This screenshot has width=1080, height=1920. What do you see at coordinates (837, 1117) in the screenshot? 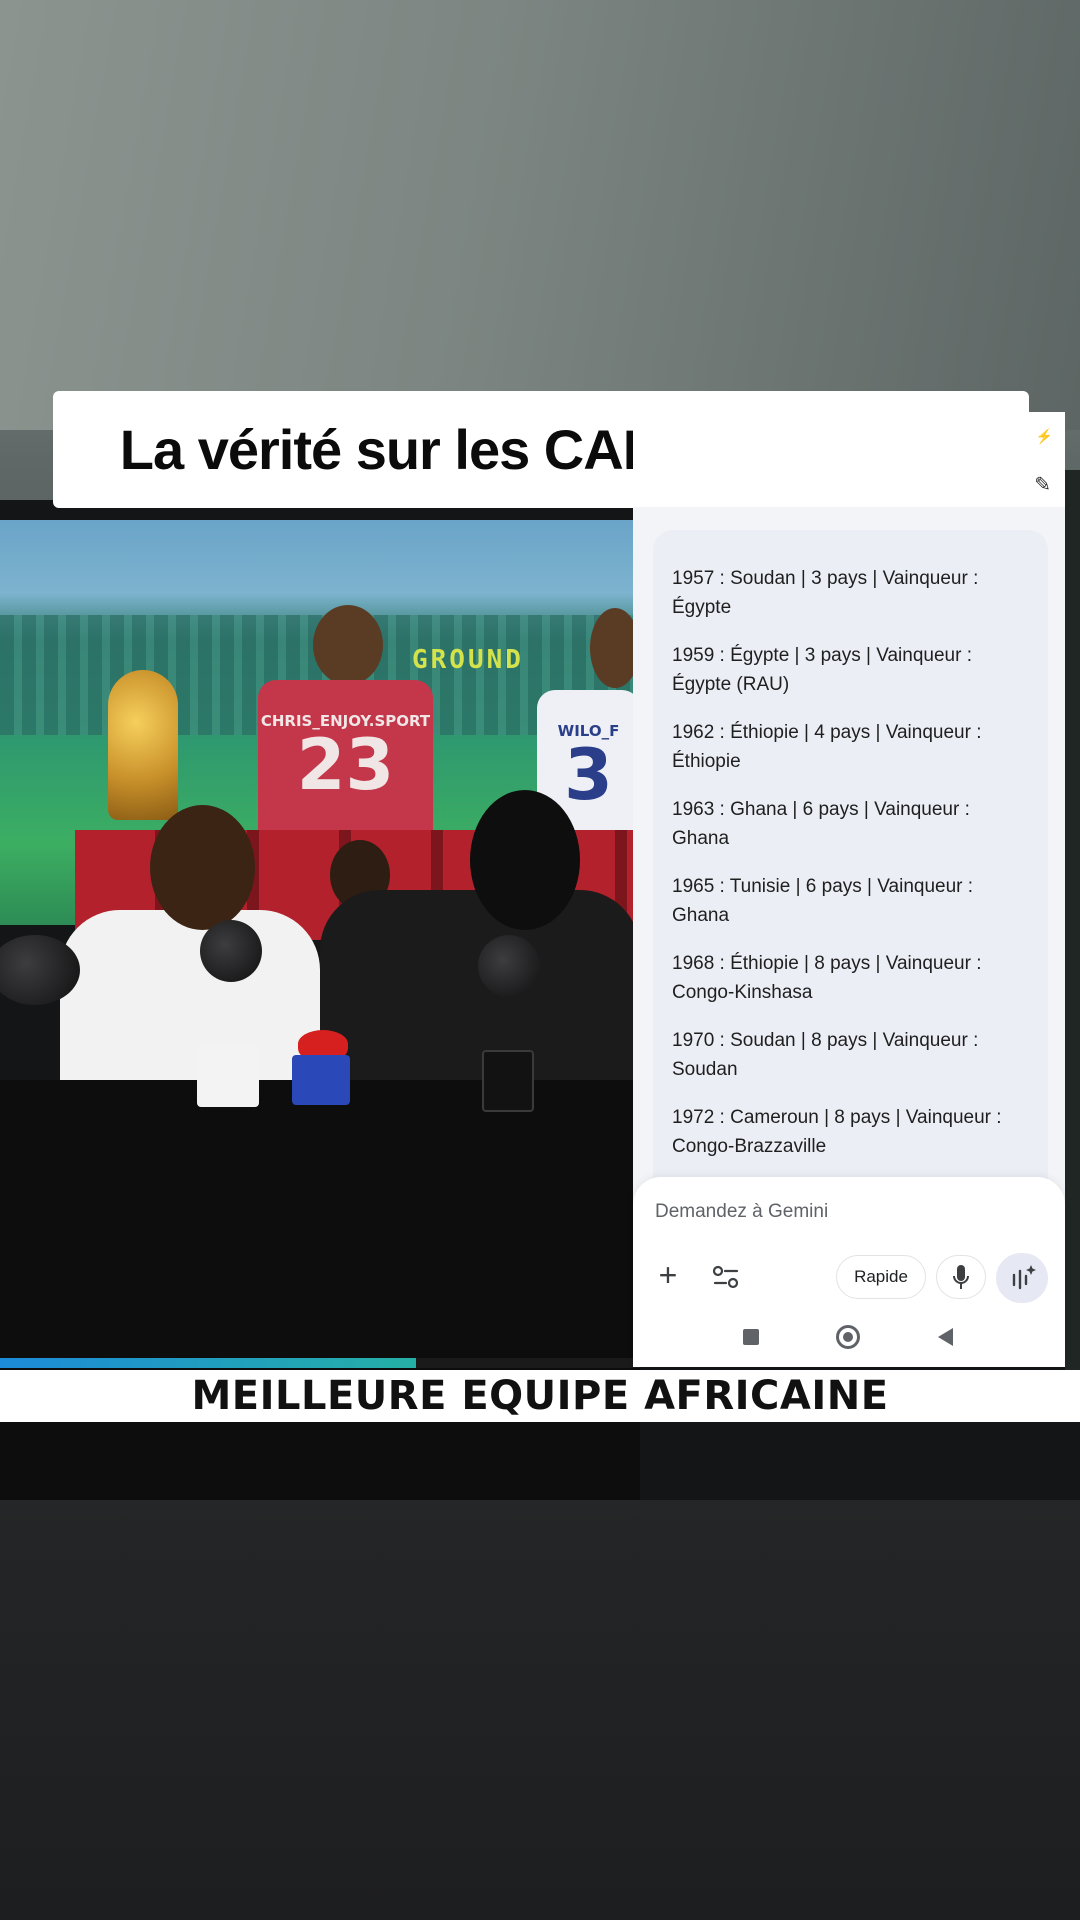
I see `entry-line: 1972 : Cameroun | 8 pays | Vainqueur :` at bounding box center [837, 1117].